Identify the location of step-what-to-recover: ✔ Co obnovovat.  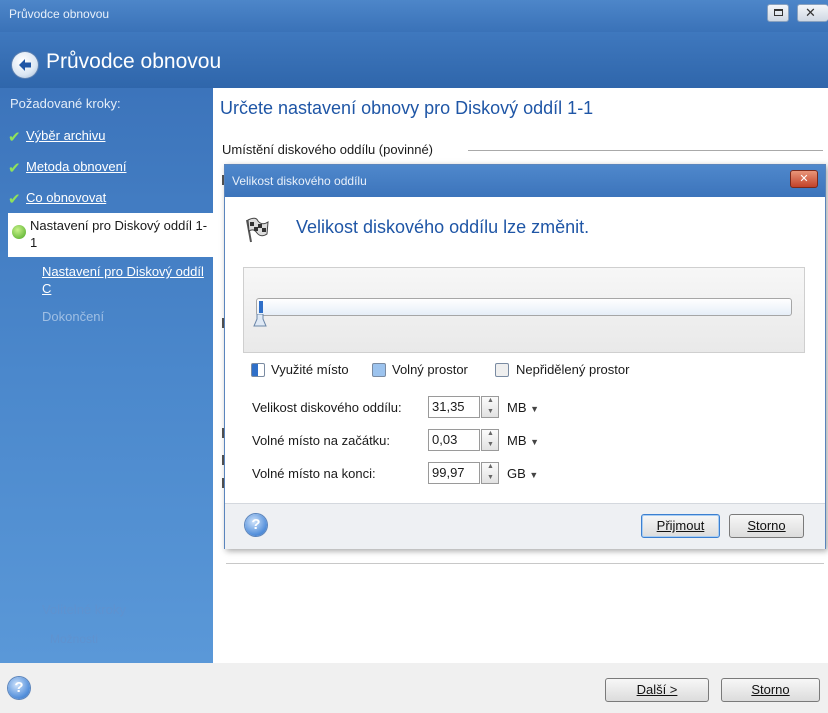
(106, 200).